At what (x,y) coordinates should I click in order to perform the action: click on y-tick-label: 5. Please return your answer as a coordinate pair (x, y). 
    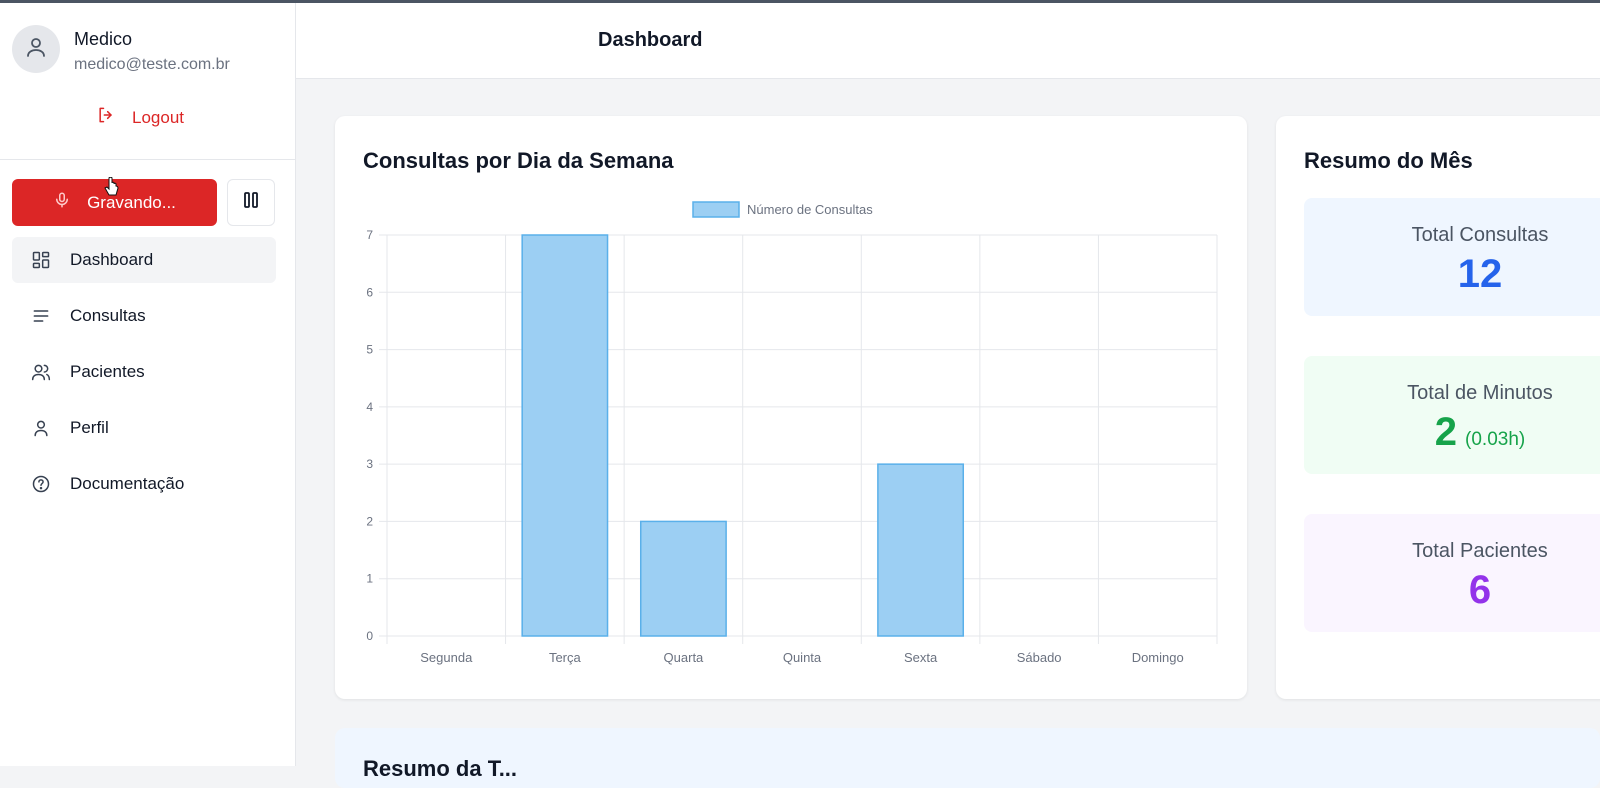
    Looking at the image, I should click on (369, 350).